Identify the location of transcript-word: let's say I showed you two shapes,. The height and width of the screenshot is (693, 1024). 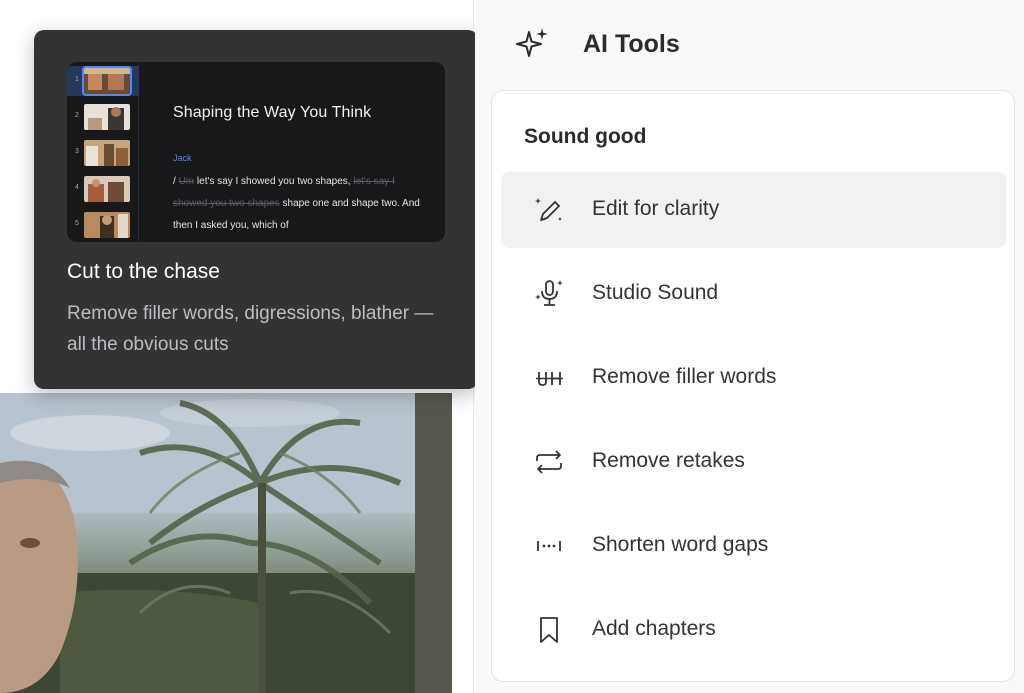
(273, 181).